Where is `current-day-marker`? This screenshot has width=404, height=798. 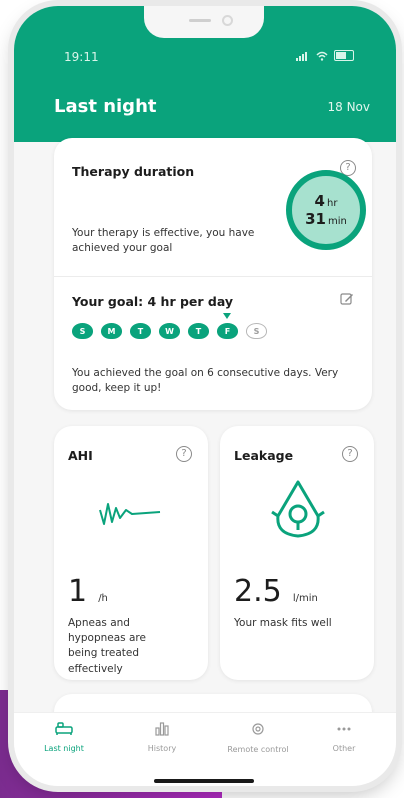 current-day-marker is located at coordinates (227, 316).